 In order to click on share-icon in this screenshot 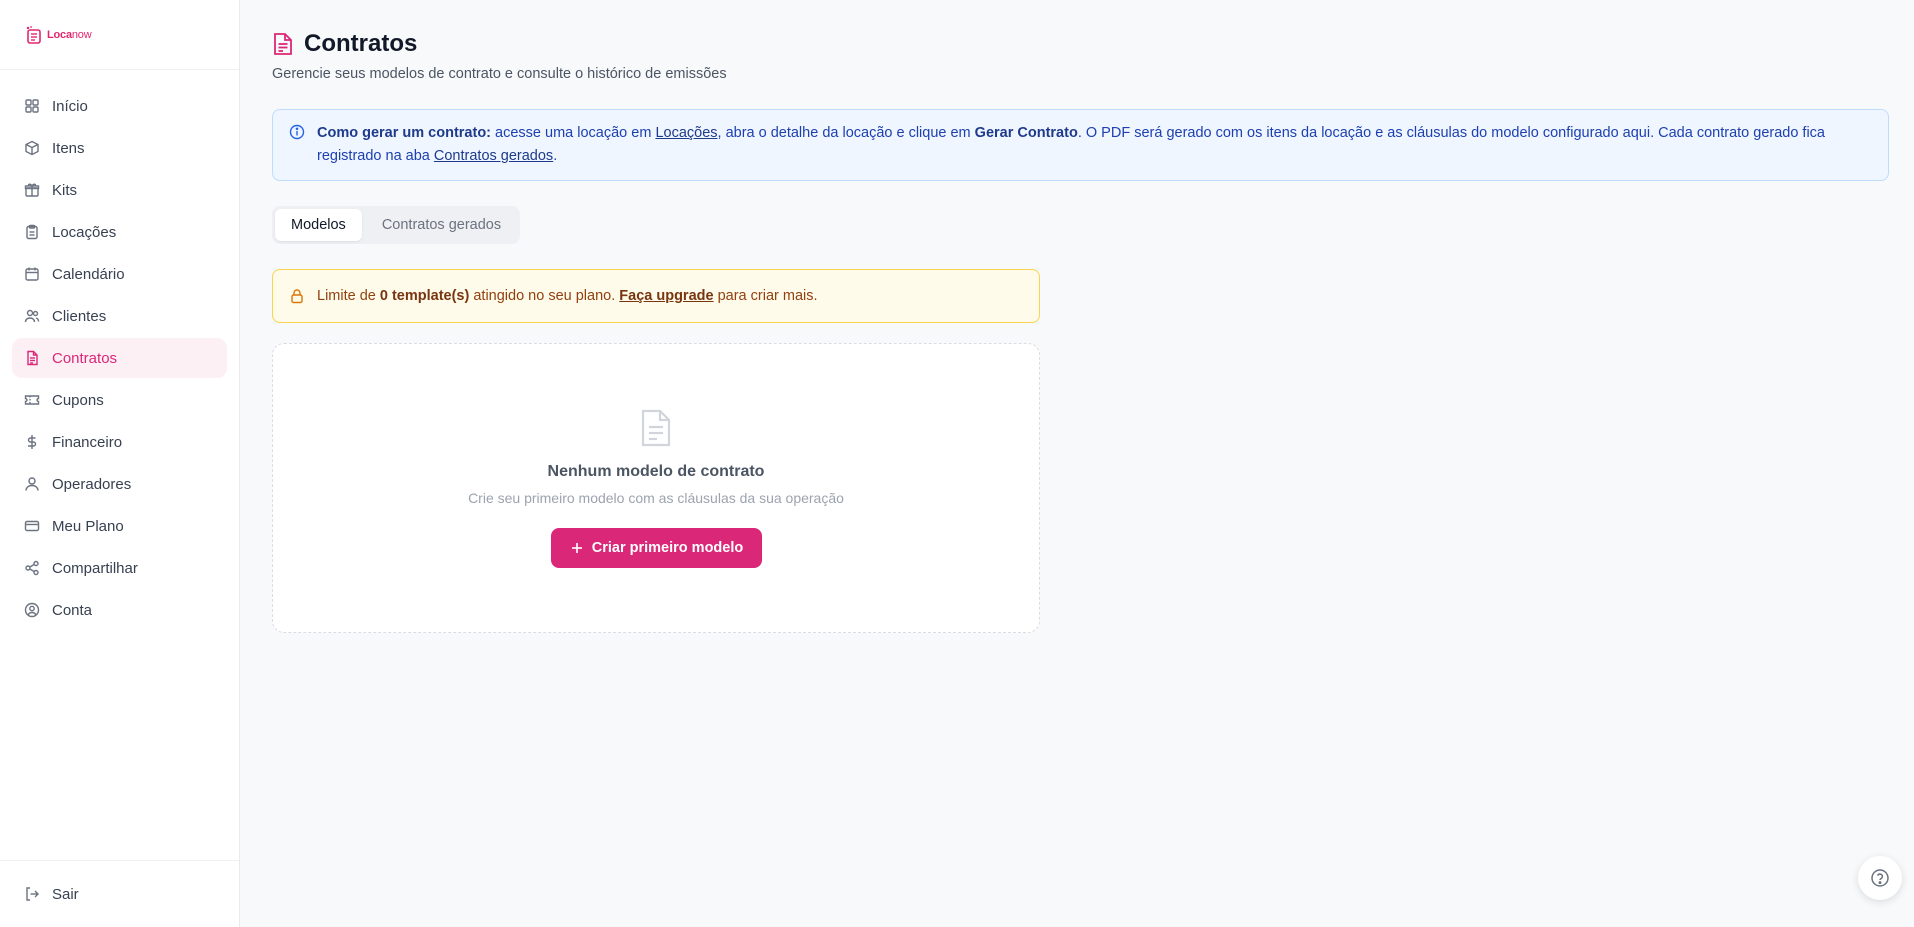, I will do `click(32, 568)`.